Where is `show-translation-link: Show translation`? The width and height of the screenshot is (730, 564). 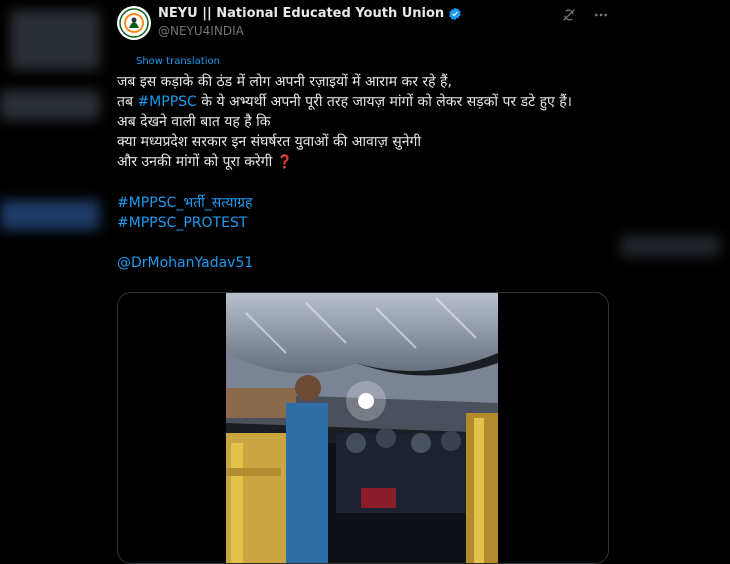
show-translation-link: Show translation is located at coordinates (178, 61).